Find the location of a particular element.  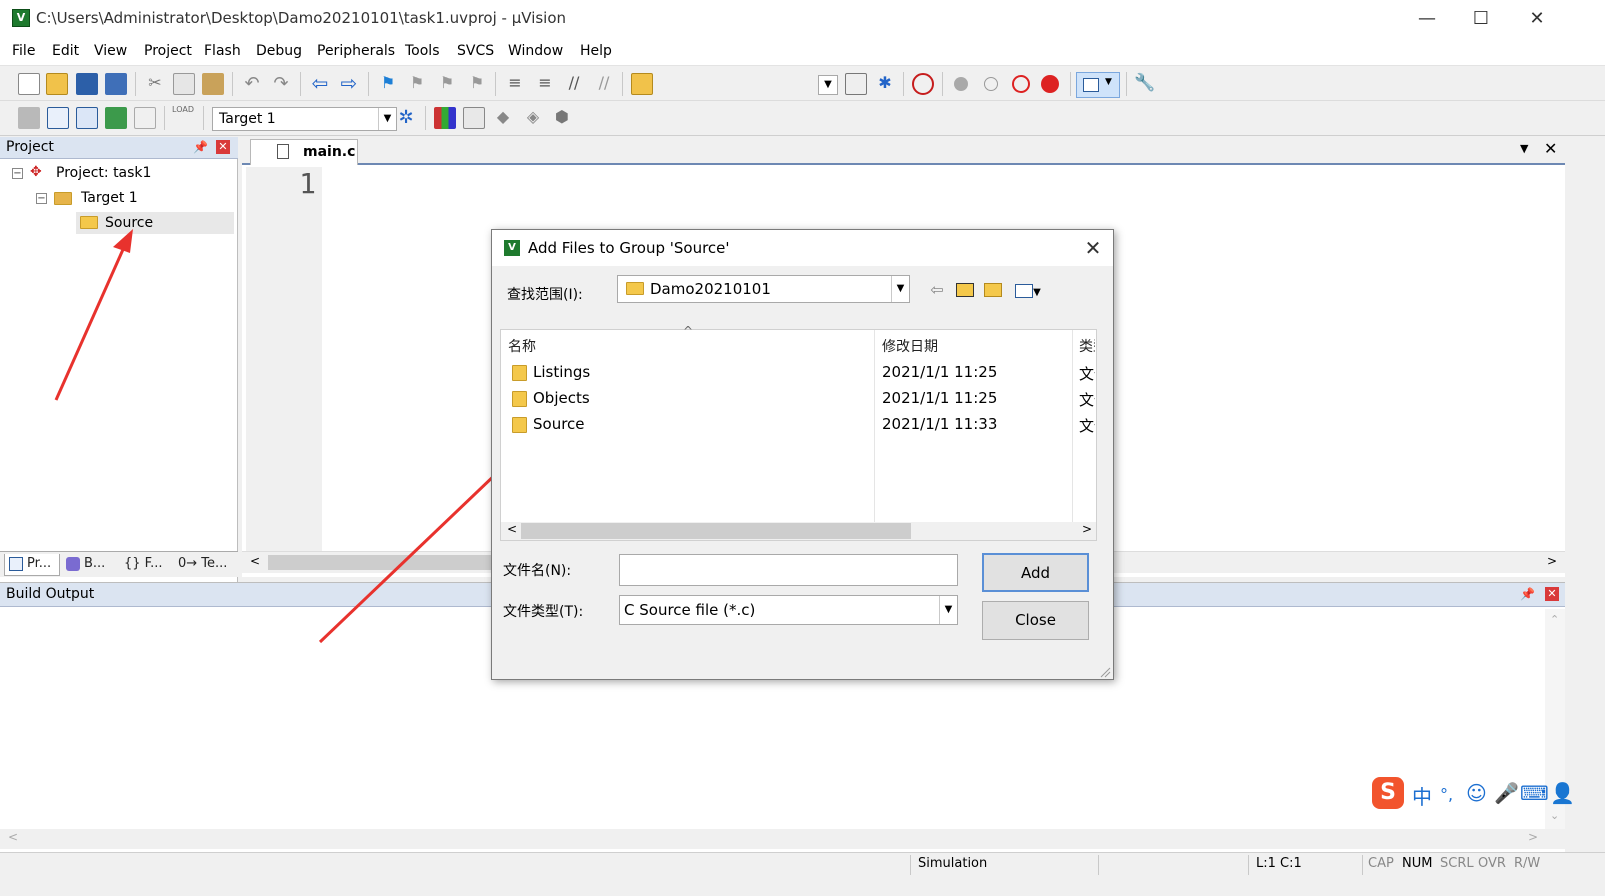

file-name: Source is located at coordinates (559, 424).